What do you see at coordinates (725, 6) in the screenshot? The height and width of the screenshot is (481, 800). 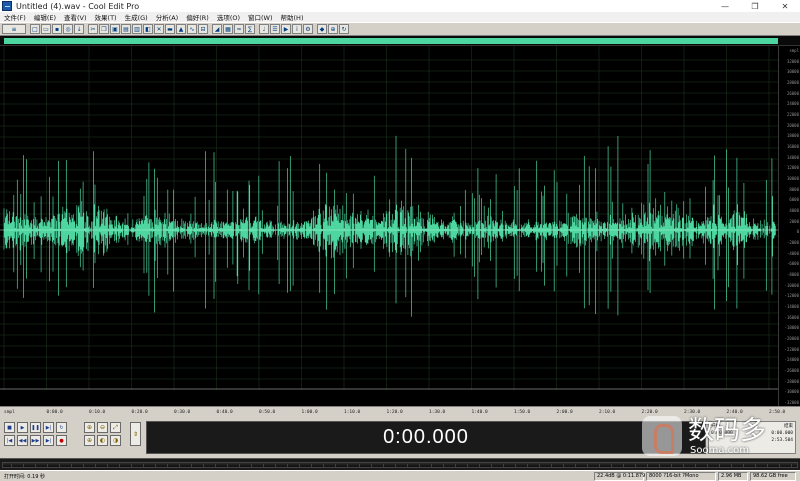 I see `minimize-button: —` at bounding box center [725, 6].